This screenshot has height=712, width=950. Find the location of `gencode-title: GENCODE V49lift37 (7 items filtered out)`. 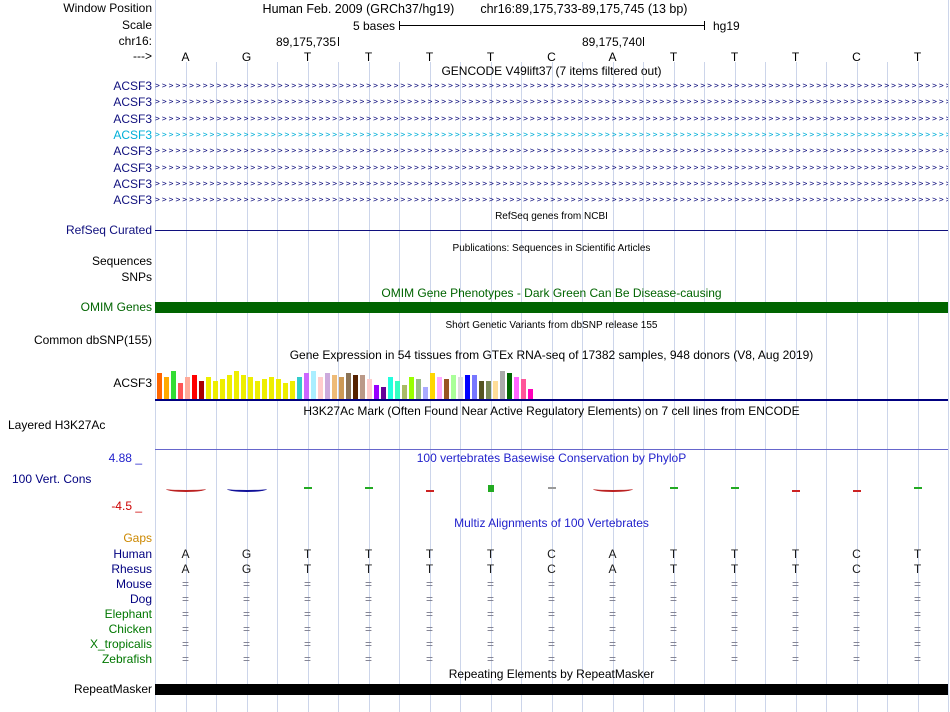

gencode-title: GENCODE V49lift37 (7 items filtered out) is located at coordinates (551, 71).